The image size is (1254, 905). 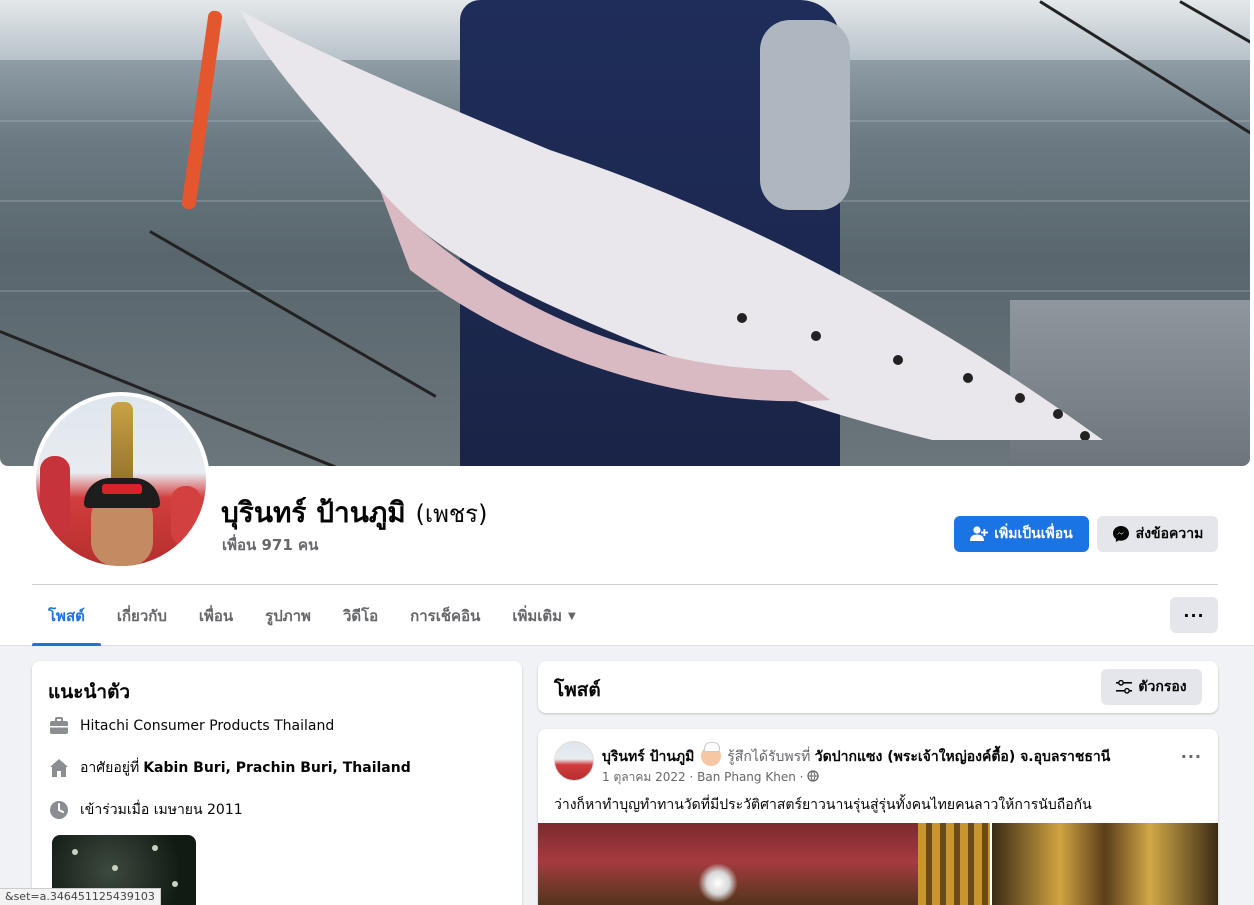 I want to click on tab-label: รูปภาพ, so click(x=288, y=616).